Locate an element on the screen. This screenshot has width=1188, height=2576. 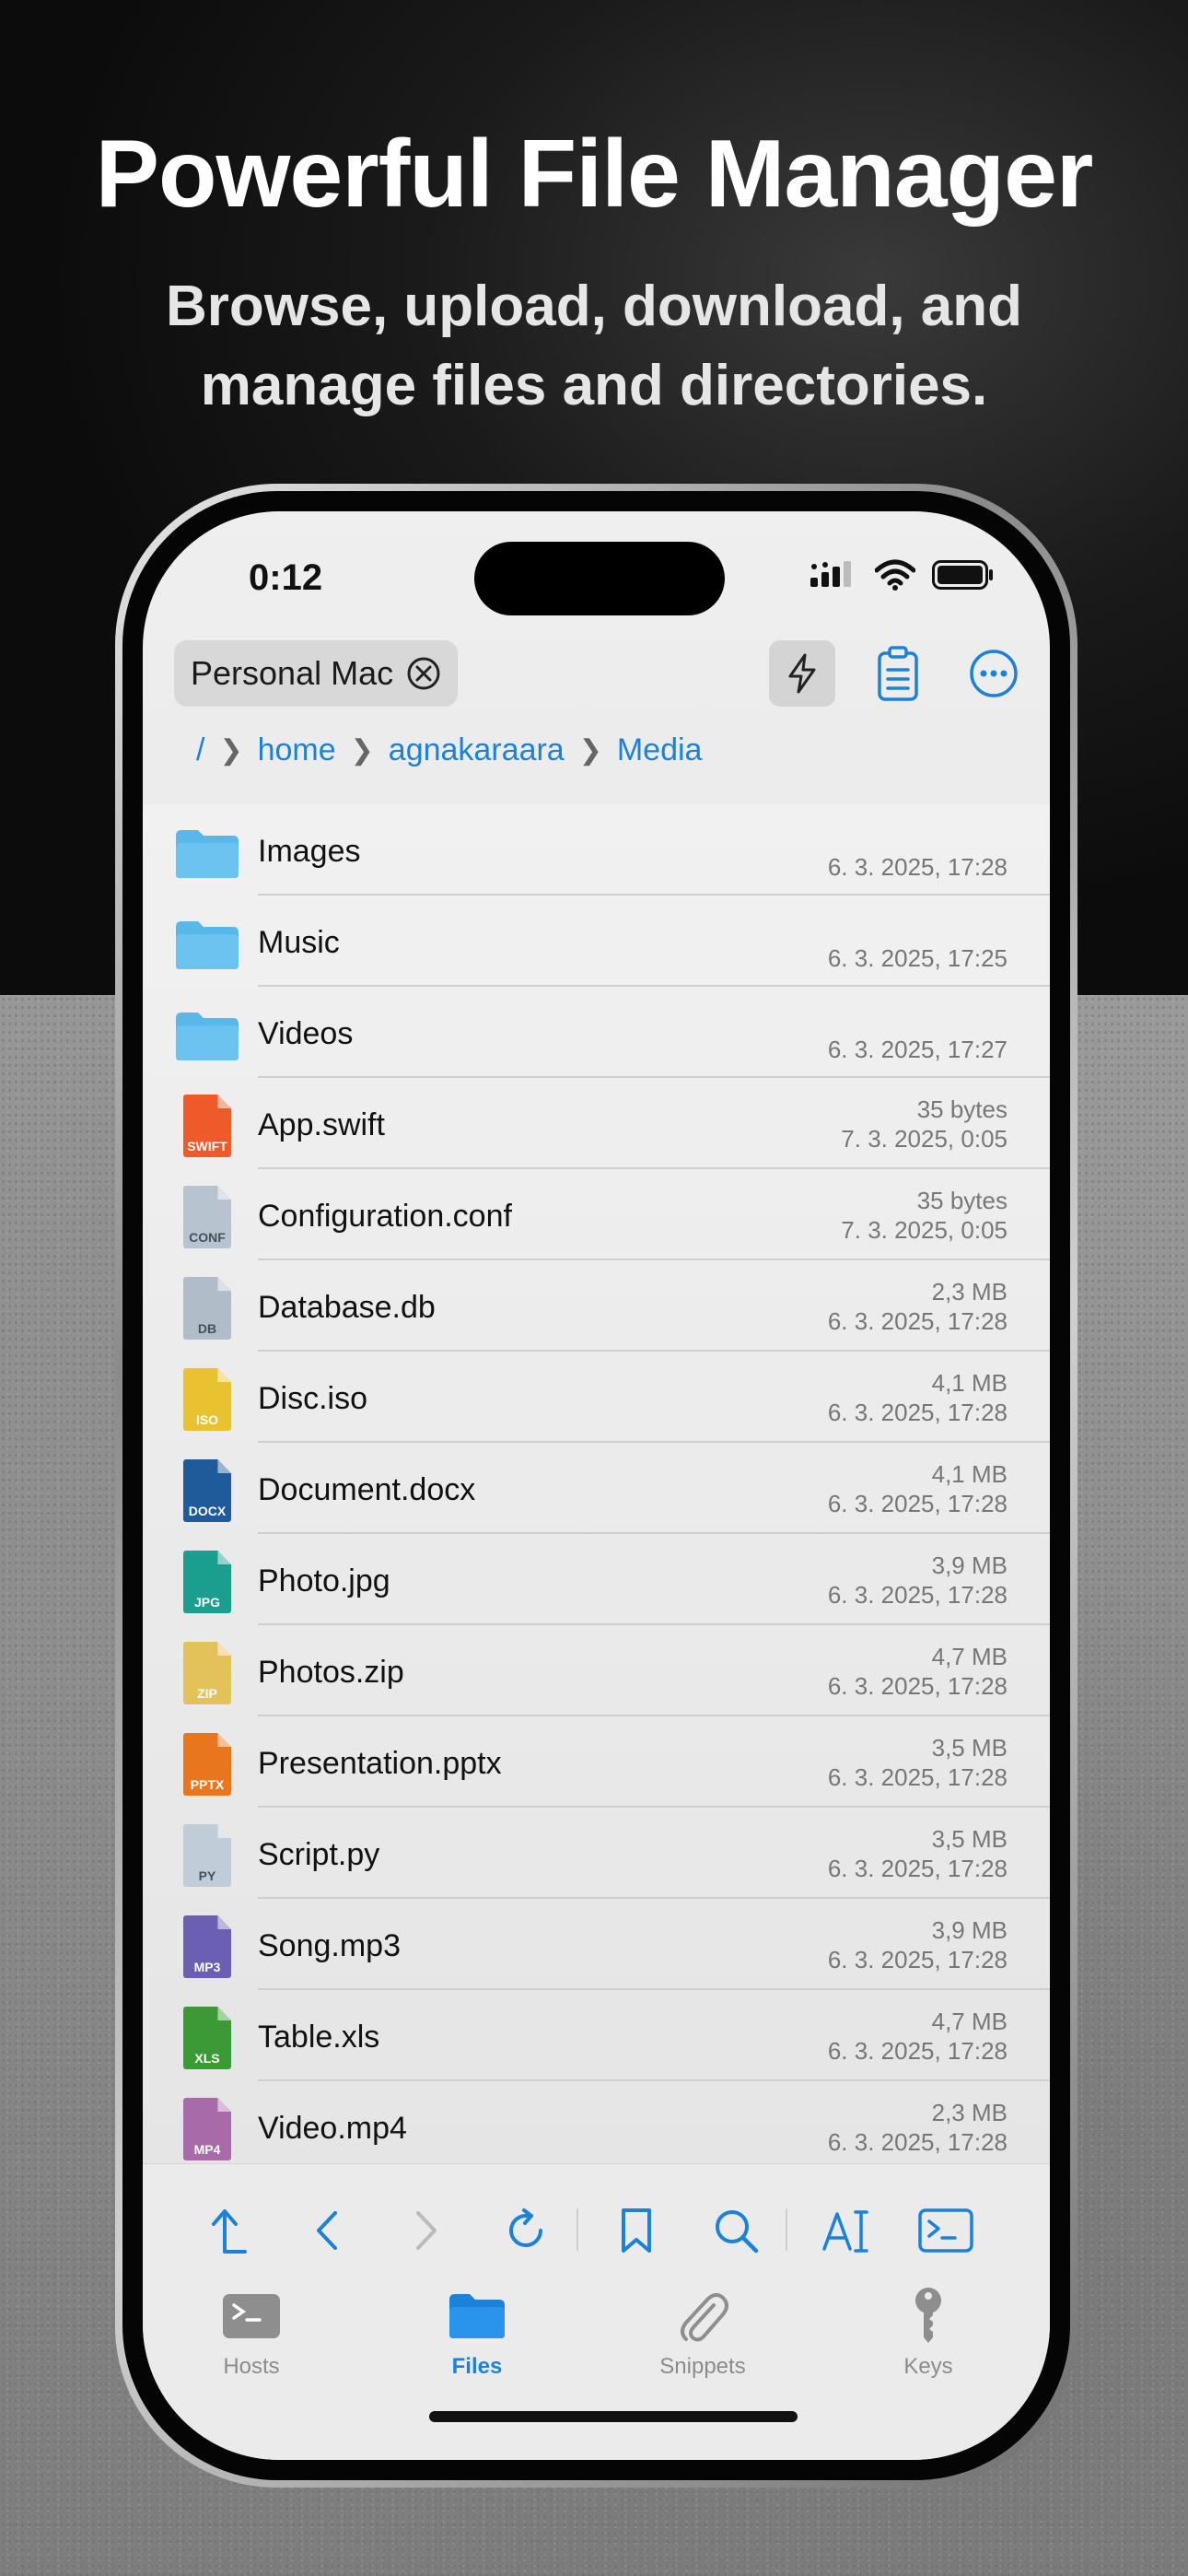
file-meta: 4,7 MB 6. 3. 2025, 17:28 is located at coordinates (917, 1671).